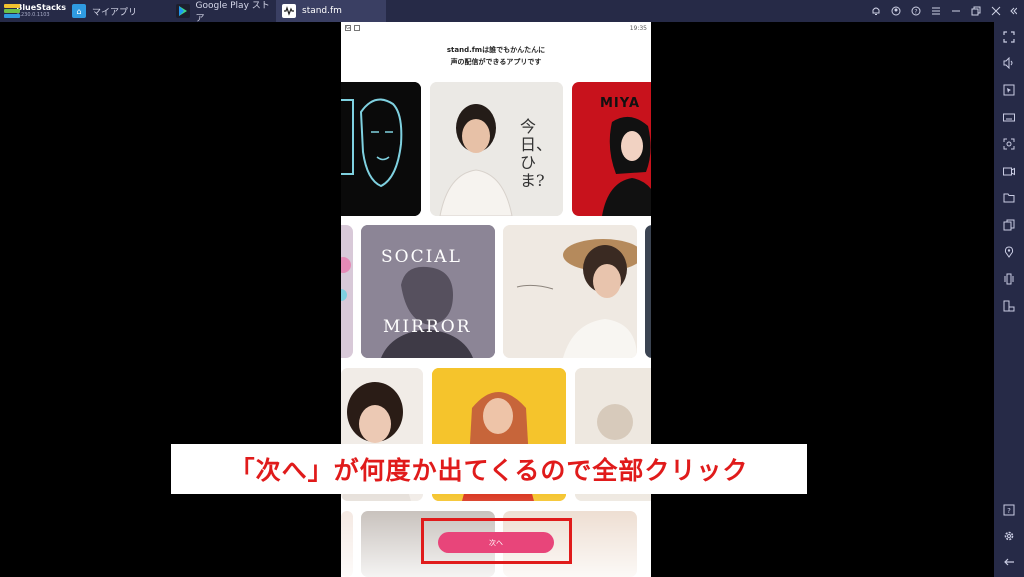 Image resolution: width=1024 pixels, height=577 pixels. Describe the element at coordinates (996, 11) in the screenshot. I see `close-icon` at that location.